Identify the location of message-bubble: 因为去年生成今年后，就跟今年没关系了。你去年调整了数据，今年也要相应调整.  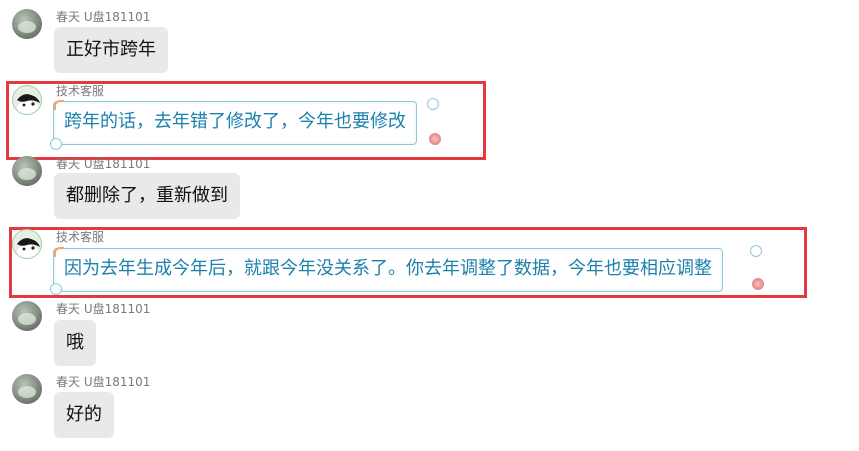
(388, 270).